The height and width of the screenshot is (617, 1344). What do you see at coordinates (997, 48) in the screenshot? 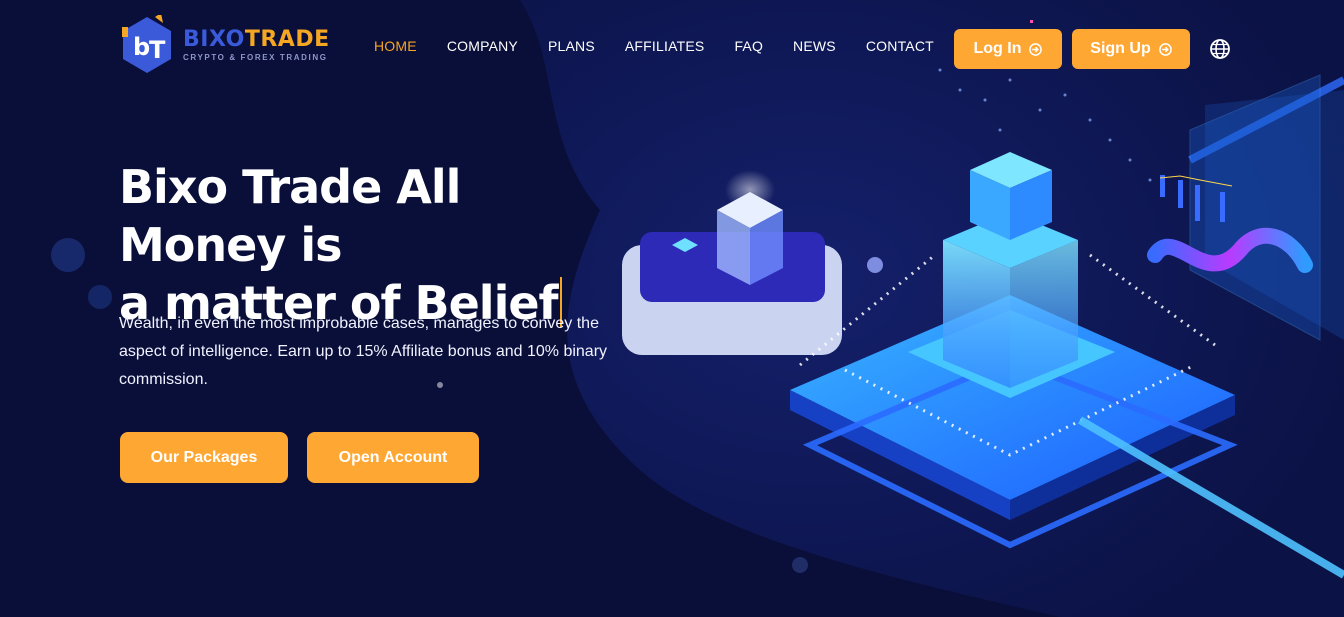
I see `login-button-label: Log In` at bounding box center [997, 48].